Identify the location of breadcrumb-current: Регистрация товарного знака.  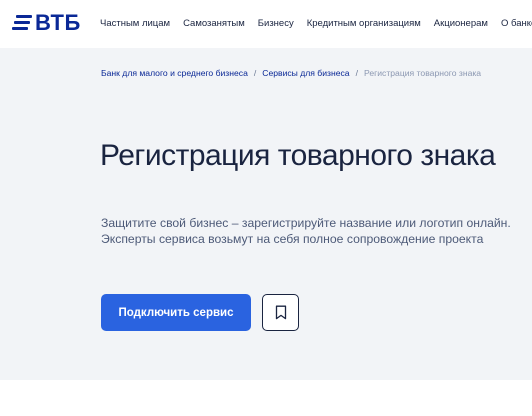
(422, 73).